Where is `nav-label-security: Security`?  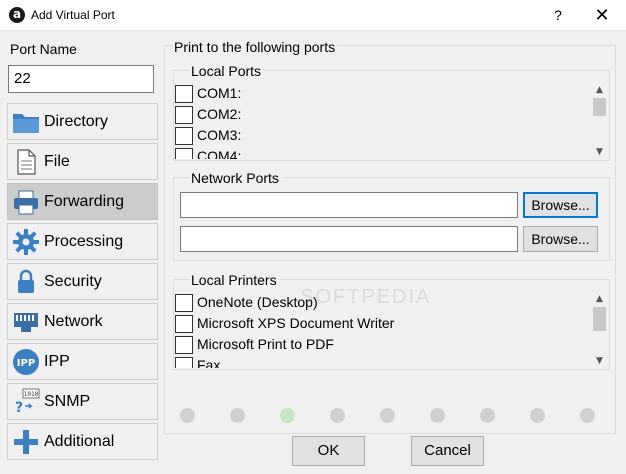
nav-label-security: Security is located at coordinates (73, 281).